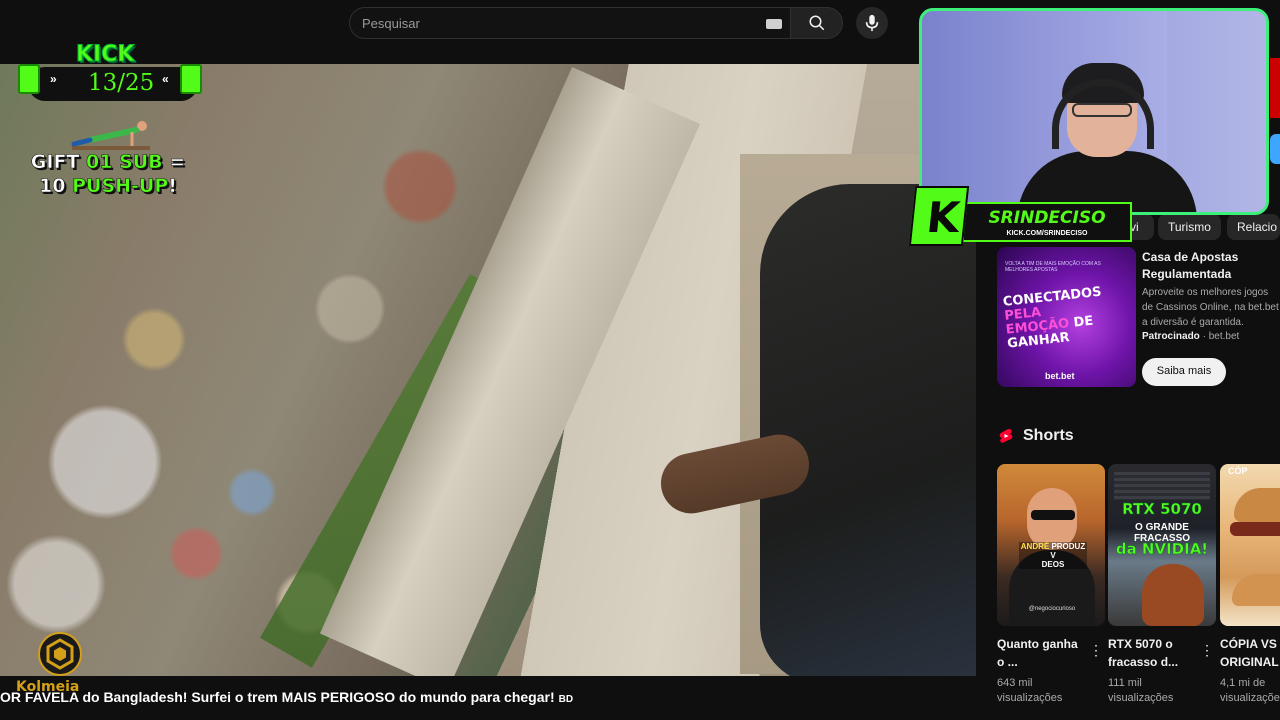  I want to click on gift-line-2: 10 PUSH-UP!, so click(108, 186).